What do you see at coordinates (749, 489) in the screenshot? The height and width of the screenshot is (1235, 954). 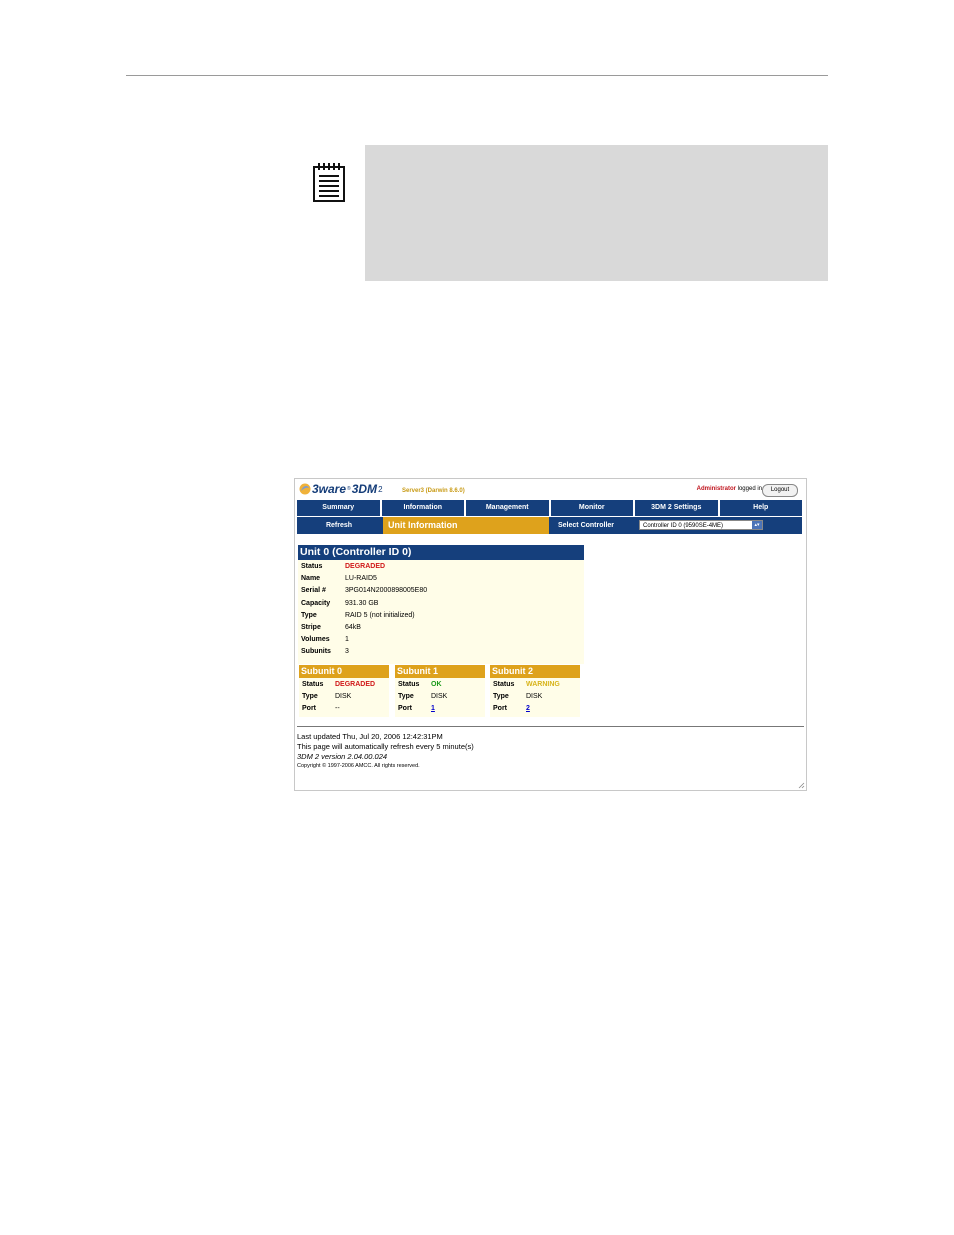 I see `logged-in-text: logged in` at bounding box center [749, 489].